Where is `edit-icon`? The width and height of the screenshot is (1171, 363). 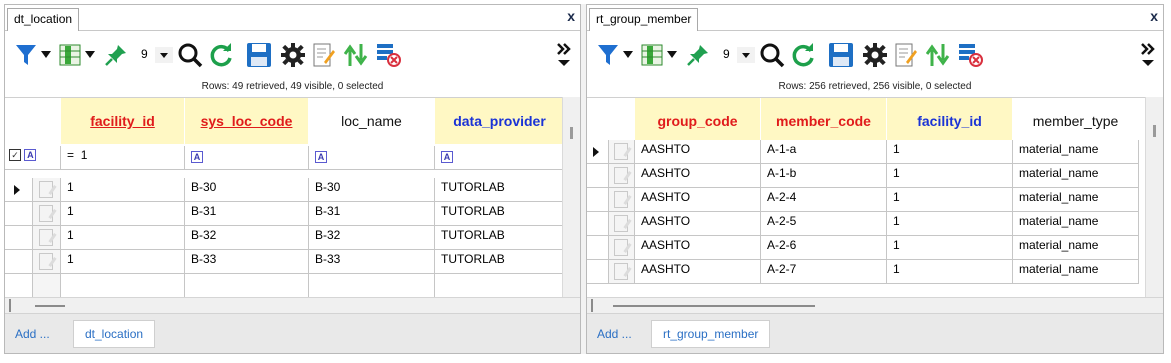 edit-icon is located at coordinates (906, 55).